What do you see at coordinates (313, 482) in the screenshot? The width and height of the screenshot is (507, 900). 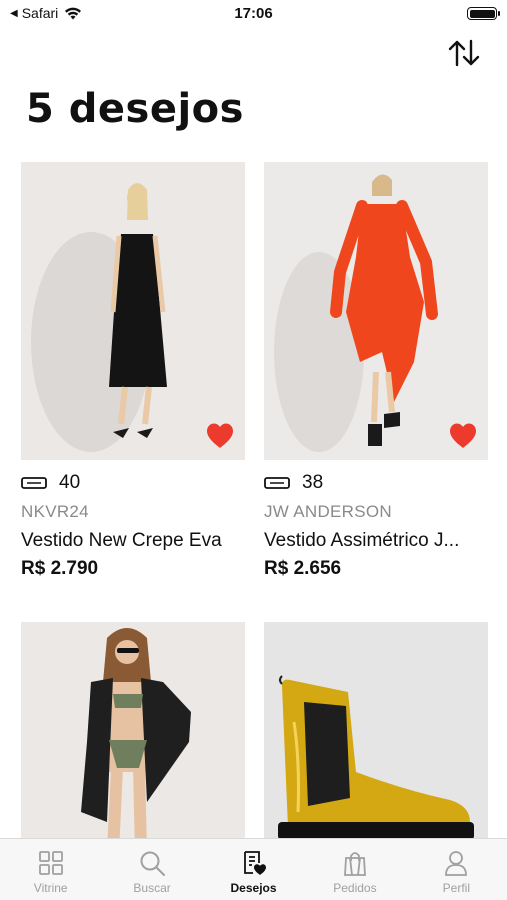 I see `size-value: 38` at bounding box center [313, 482].